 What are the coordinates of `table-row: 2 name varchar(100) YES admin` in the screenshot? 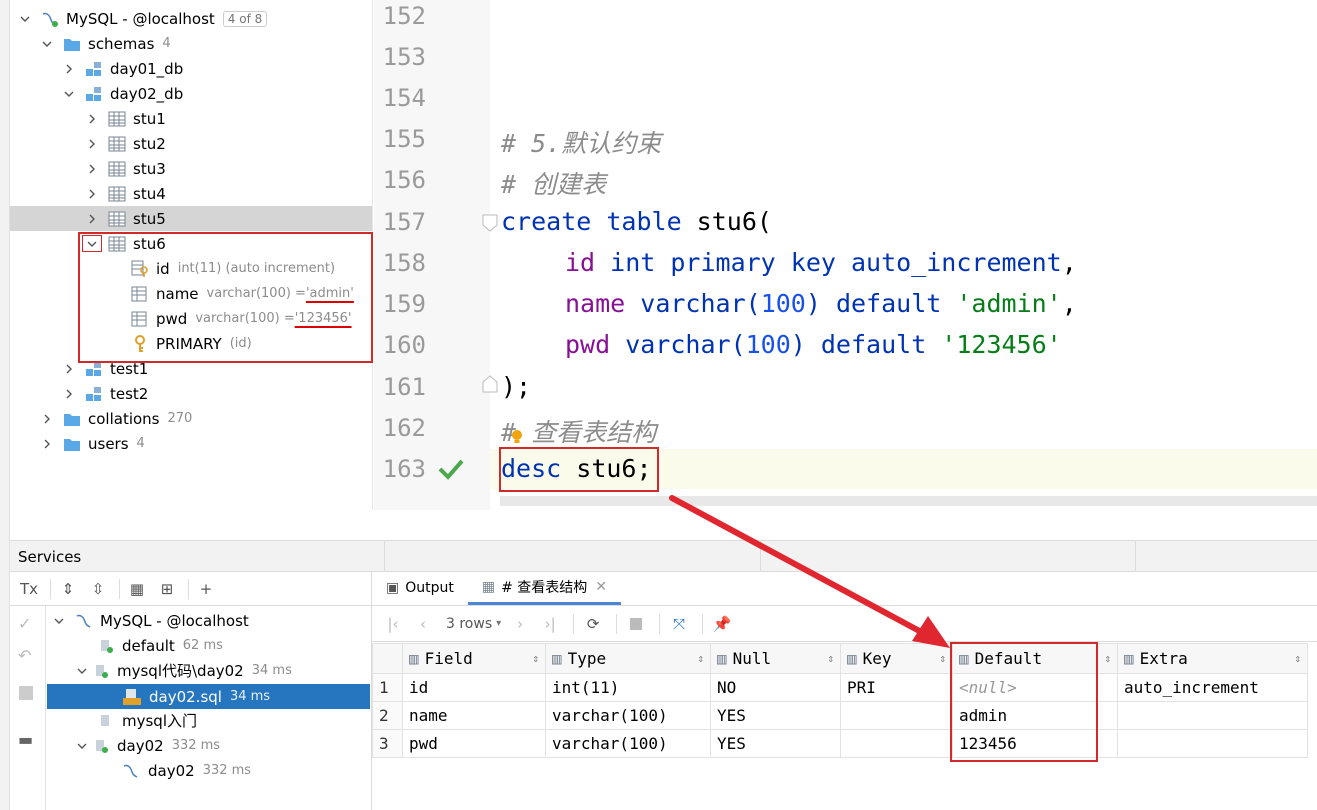 It's located at (840, 715).